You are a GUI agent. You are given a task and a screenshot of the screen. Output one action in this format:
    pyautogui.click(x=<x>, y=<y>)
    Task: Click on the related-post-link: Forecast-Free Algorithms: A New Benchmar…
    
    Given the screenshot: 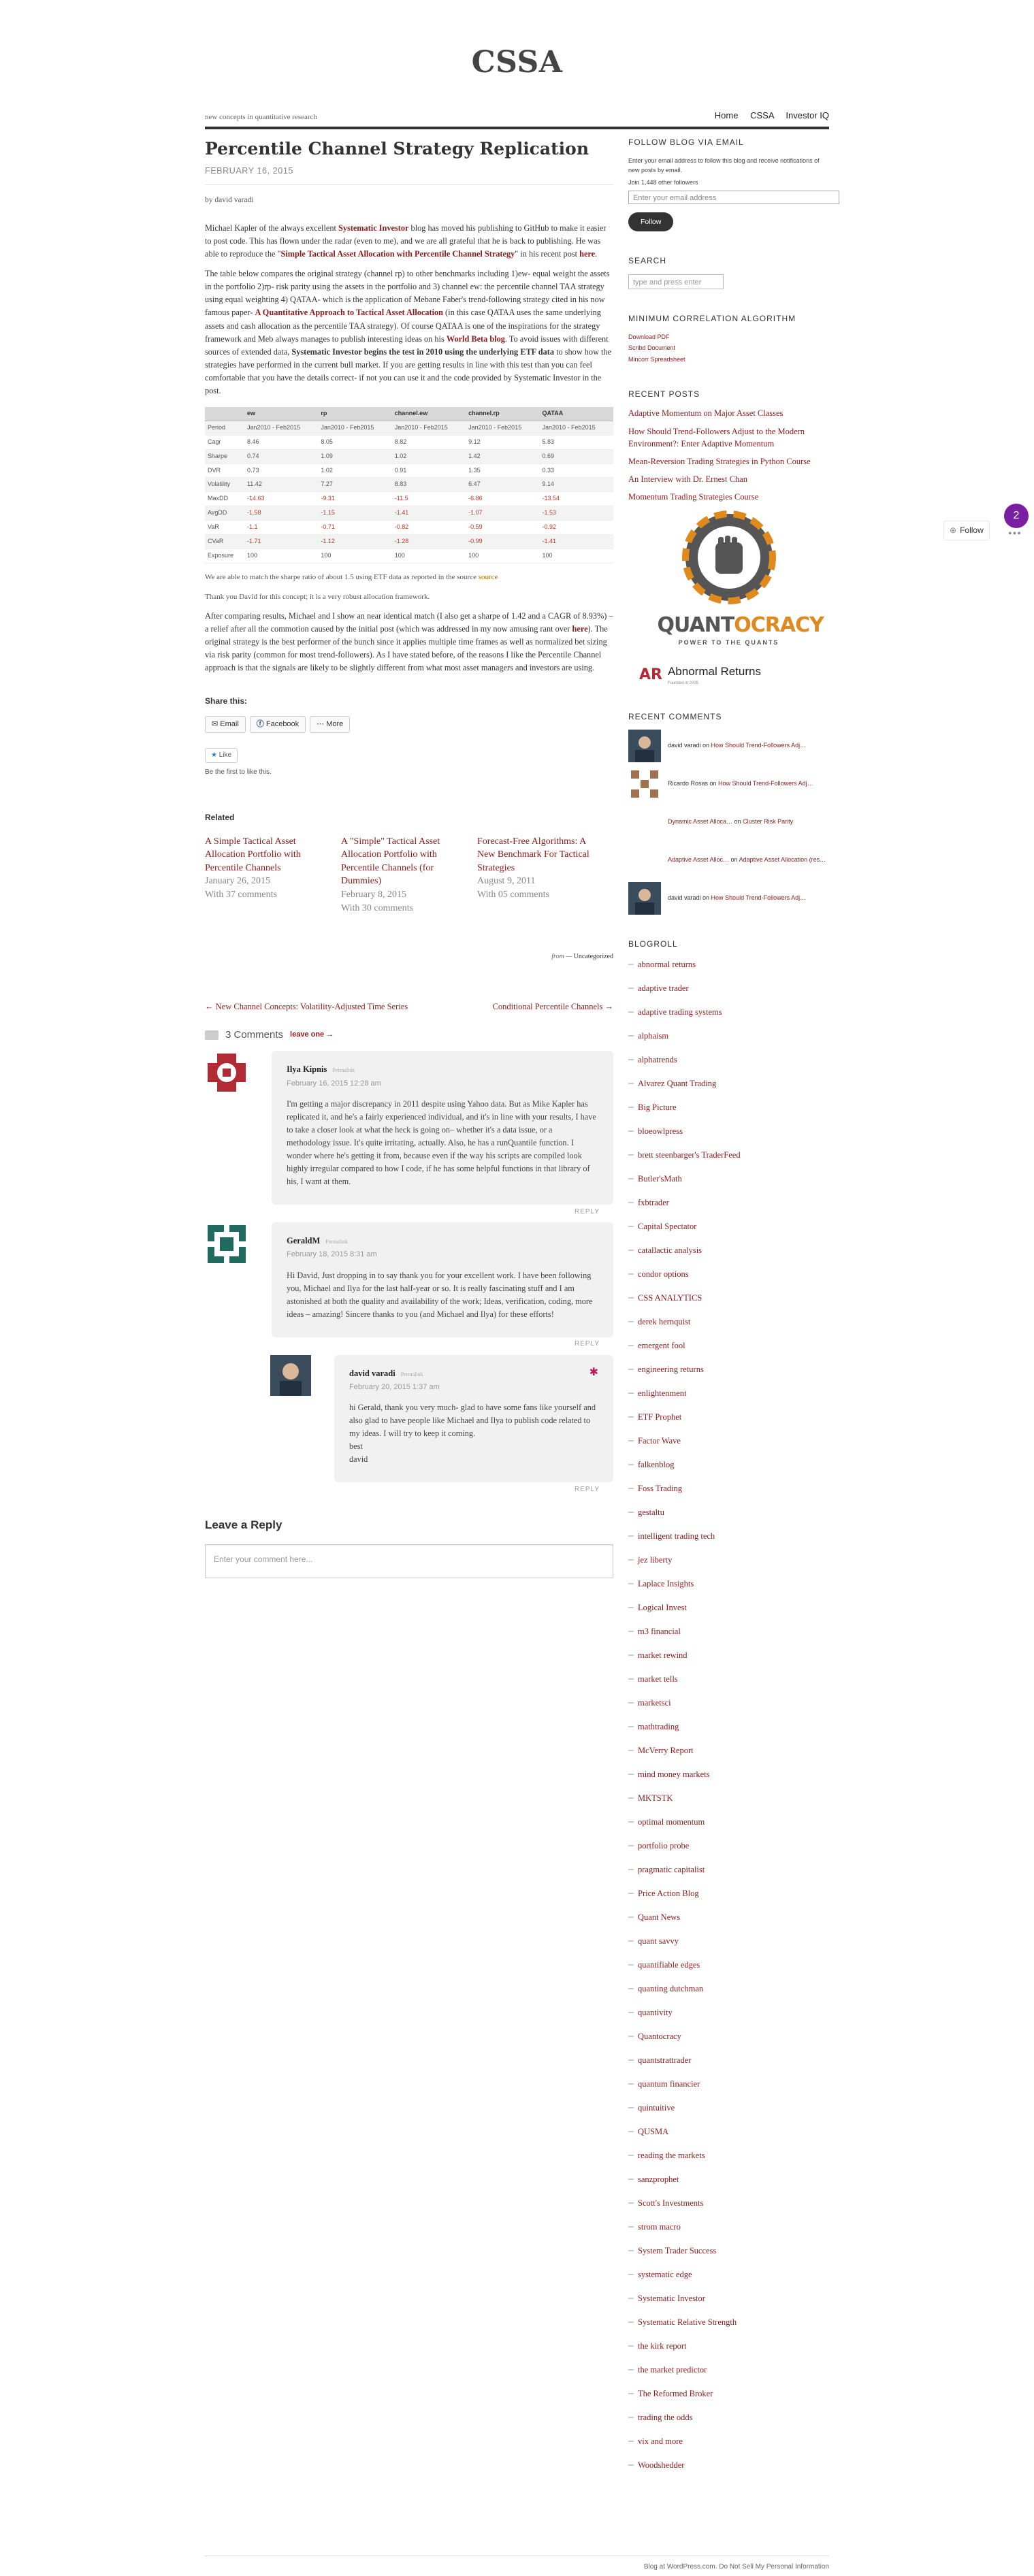 What is the action you would take?
    pyautogui.click(x=539, y=855)
    